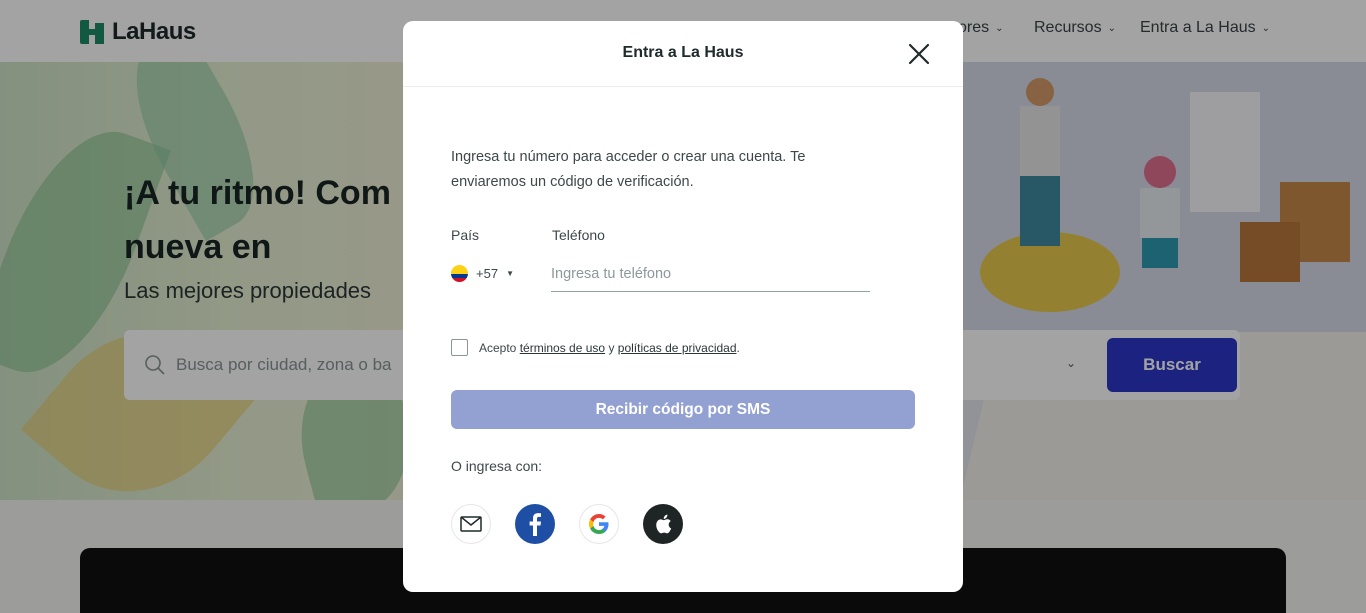 The width and height of the screenshot is (1366, 613). I want to click on facebook-login-button, so click(535, 524).